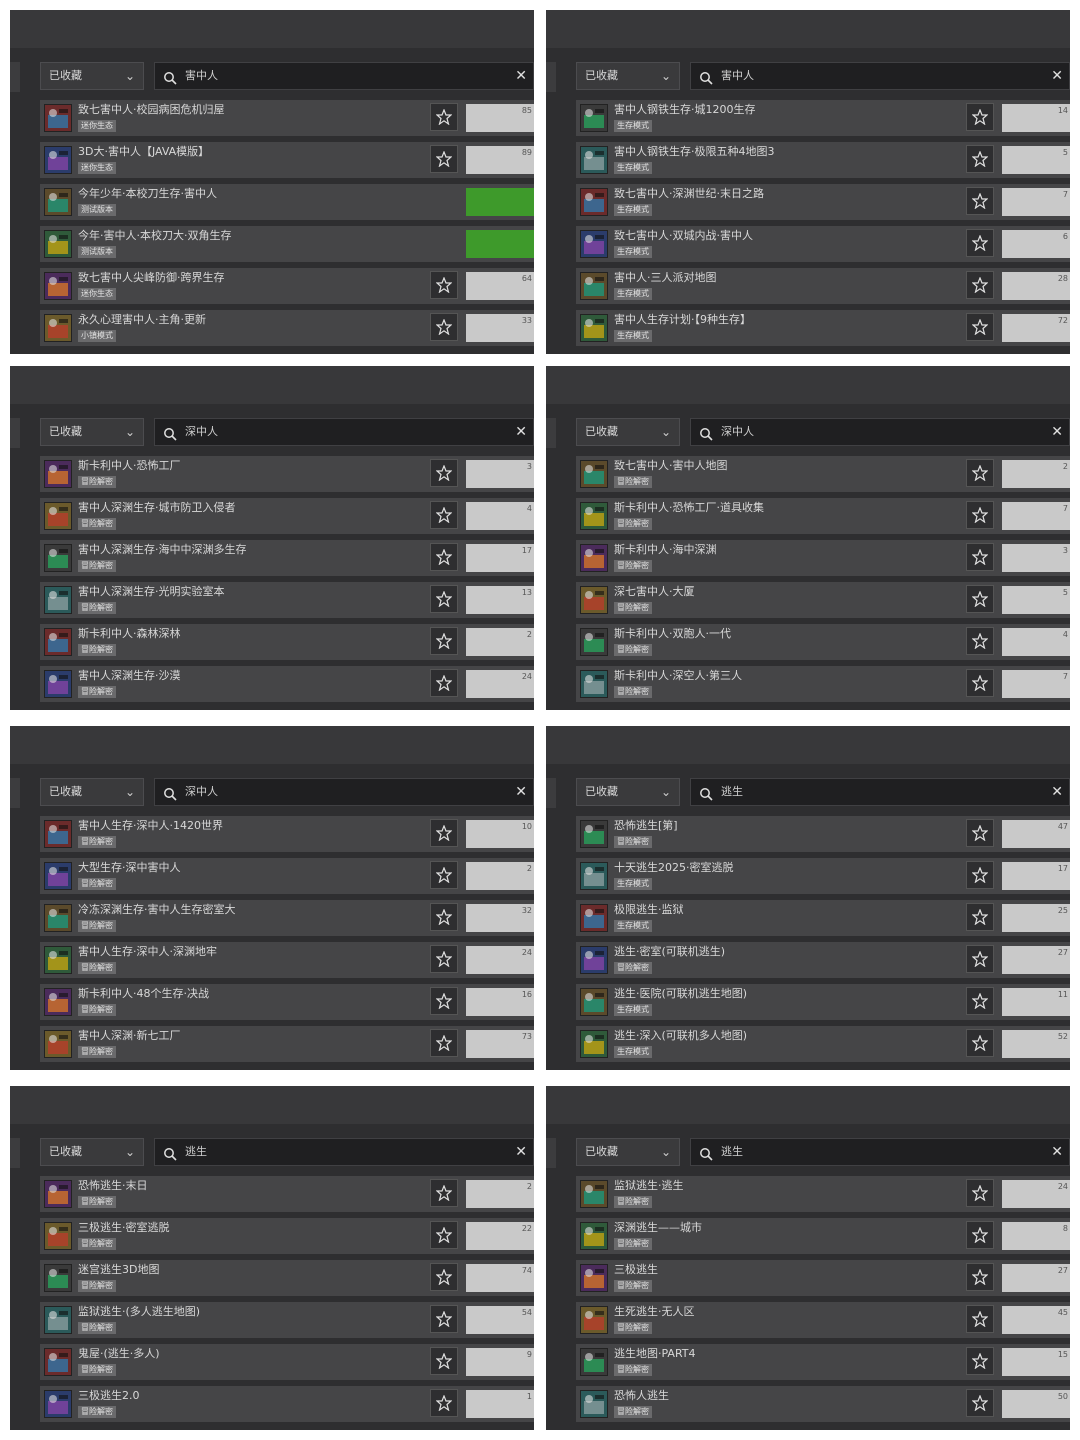 The image size is (1080, 1440). What do you see at coordinates (1036, 328) in the screenshot?
I see `download-button: 72` at bounding box center [1036, 328].